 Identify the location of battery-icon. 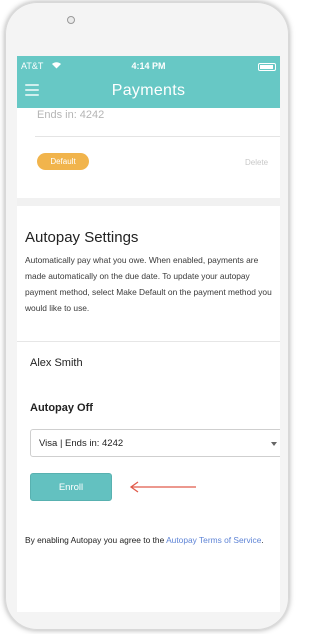
(267, 67).